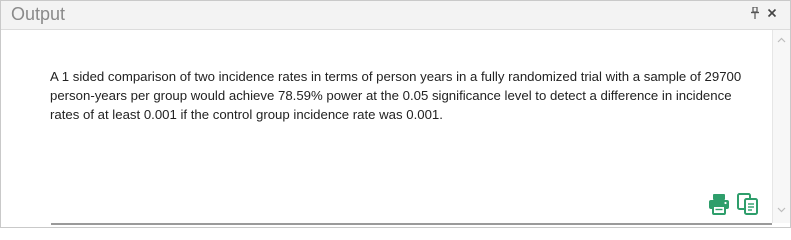  Describe the element at coordinates (411, 224) in the screenshot. I see `bottom-divider` at that location.